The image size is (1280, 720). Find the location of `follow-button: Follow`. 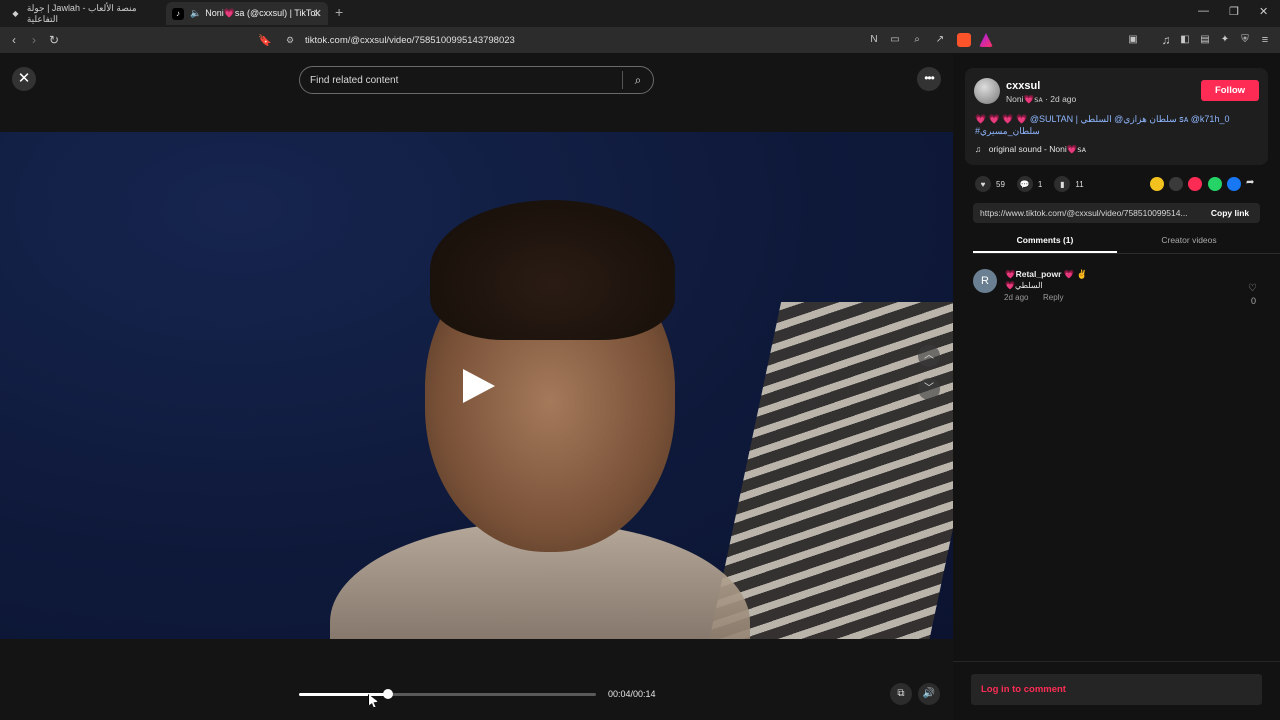

follow-button: Follow is located at coordinates (1230, 90).